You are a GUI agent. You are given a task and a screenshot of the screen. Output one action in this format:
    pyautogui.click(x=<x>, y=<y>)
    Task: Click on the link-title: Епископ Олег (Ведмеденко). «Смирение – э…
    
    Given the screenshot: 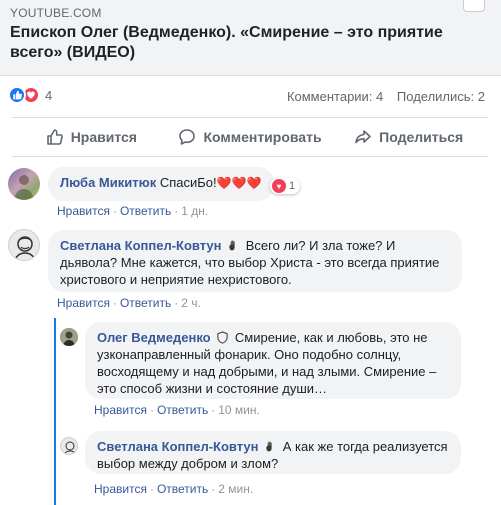 What is the action you would take?
    pyautogui.click(x=245, y=43)
    